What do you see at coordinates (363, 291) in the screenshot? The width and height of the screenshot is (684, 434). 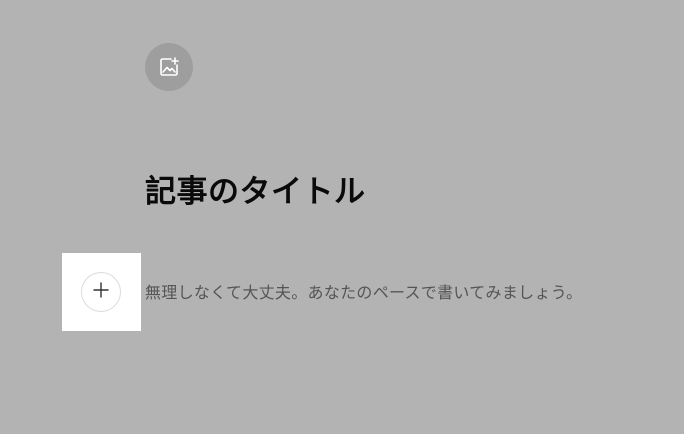 I see `article-body-input: 無理しなくて大丈夫。あなたのペースで書いてみましょう。` at bounding box center [363, 291].